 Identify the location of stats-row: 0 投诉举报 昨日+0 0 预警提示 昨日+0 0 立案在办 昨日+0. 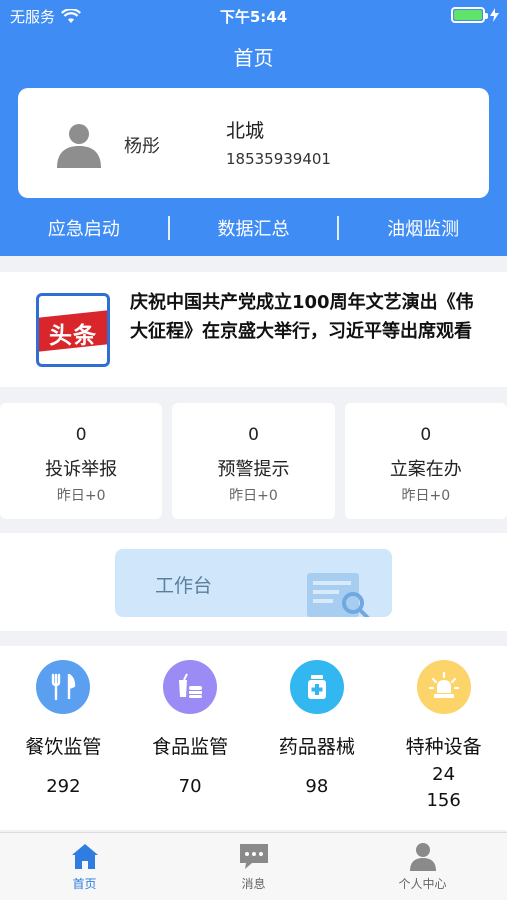
(253, 461).